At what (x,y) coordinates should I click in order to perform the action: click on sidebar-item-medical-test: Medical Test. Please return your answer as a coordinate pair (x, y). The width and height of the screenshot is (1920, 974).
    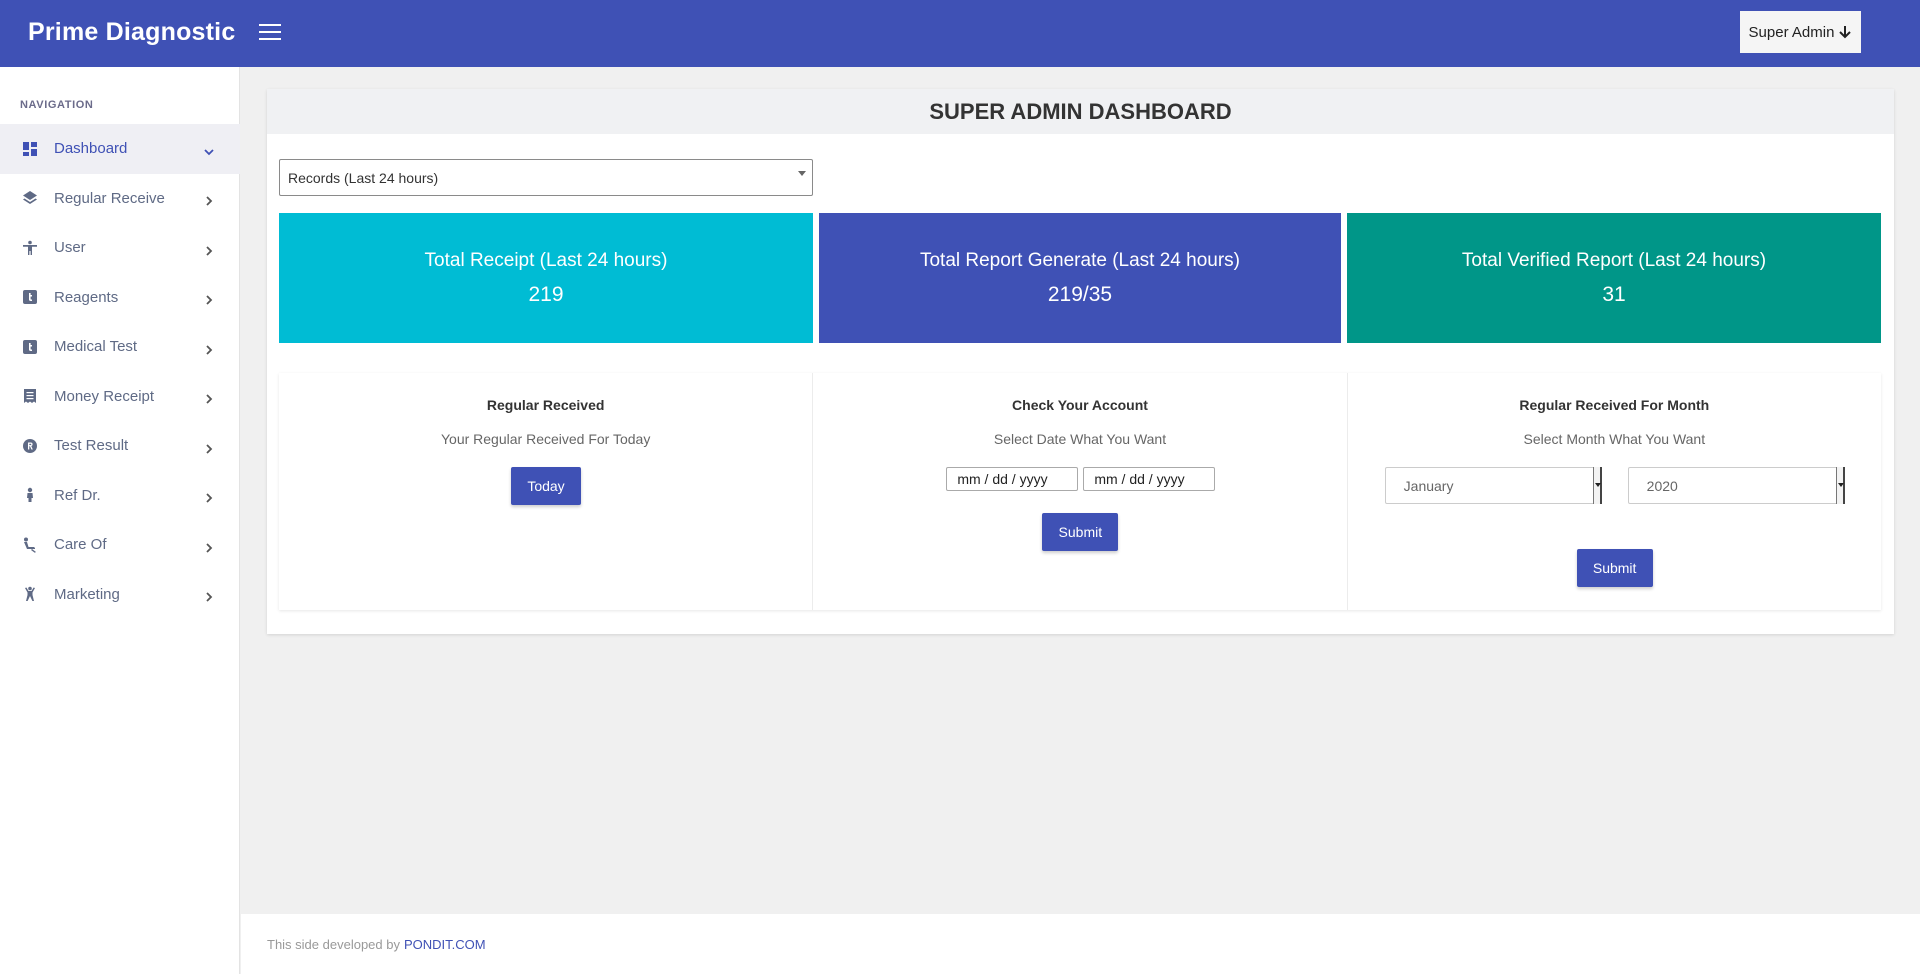
    Looking at the image, I should click on (120, 347).